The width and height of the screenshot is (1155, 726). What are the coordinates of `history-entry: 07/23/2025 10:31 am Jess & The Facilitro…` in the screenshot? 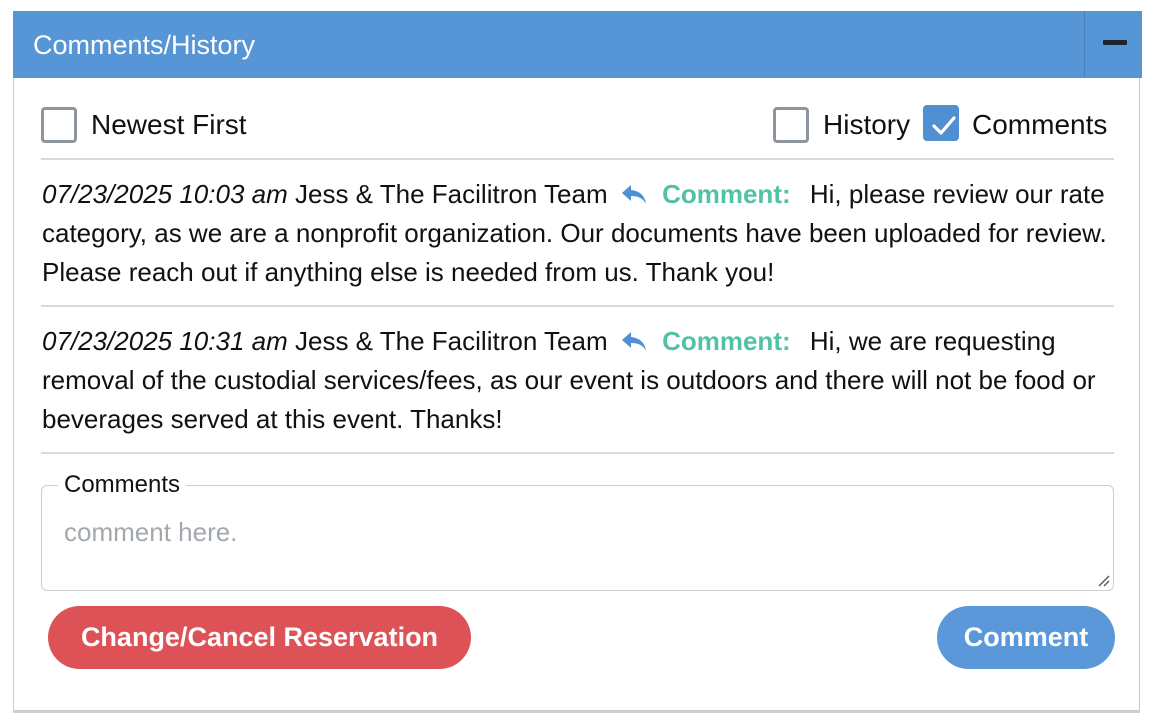 It's located at (579, 380).